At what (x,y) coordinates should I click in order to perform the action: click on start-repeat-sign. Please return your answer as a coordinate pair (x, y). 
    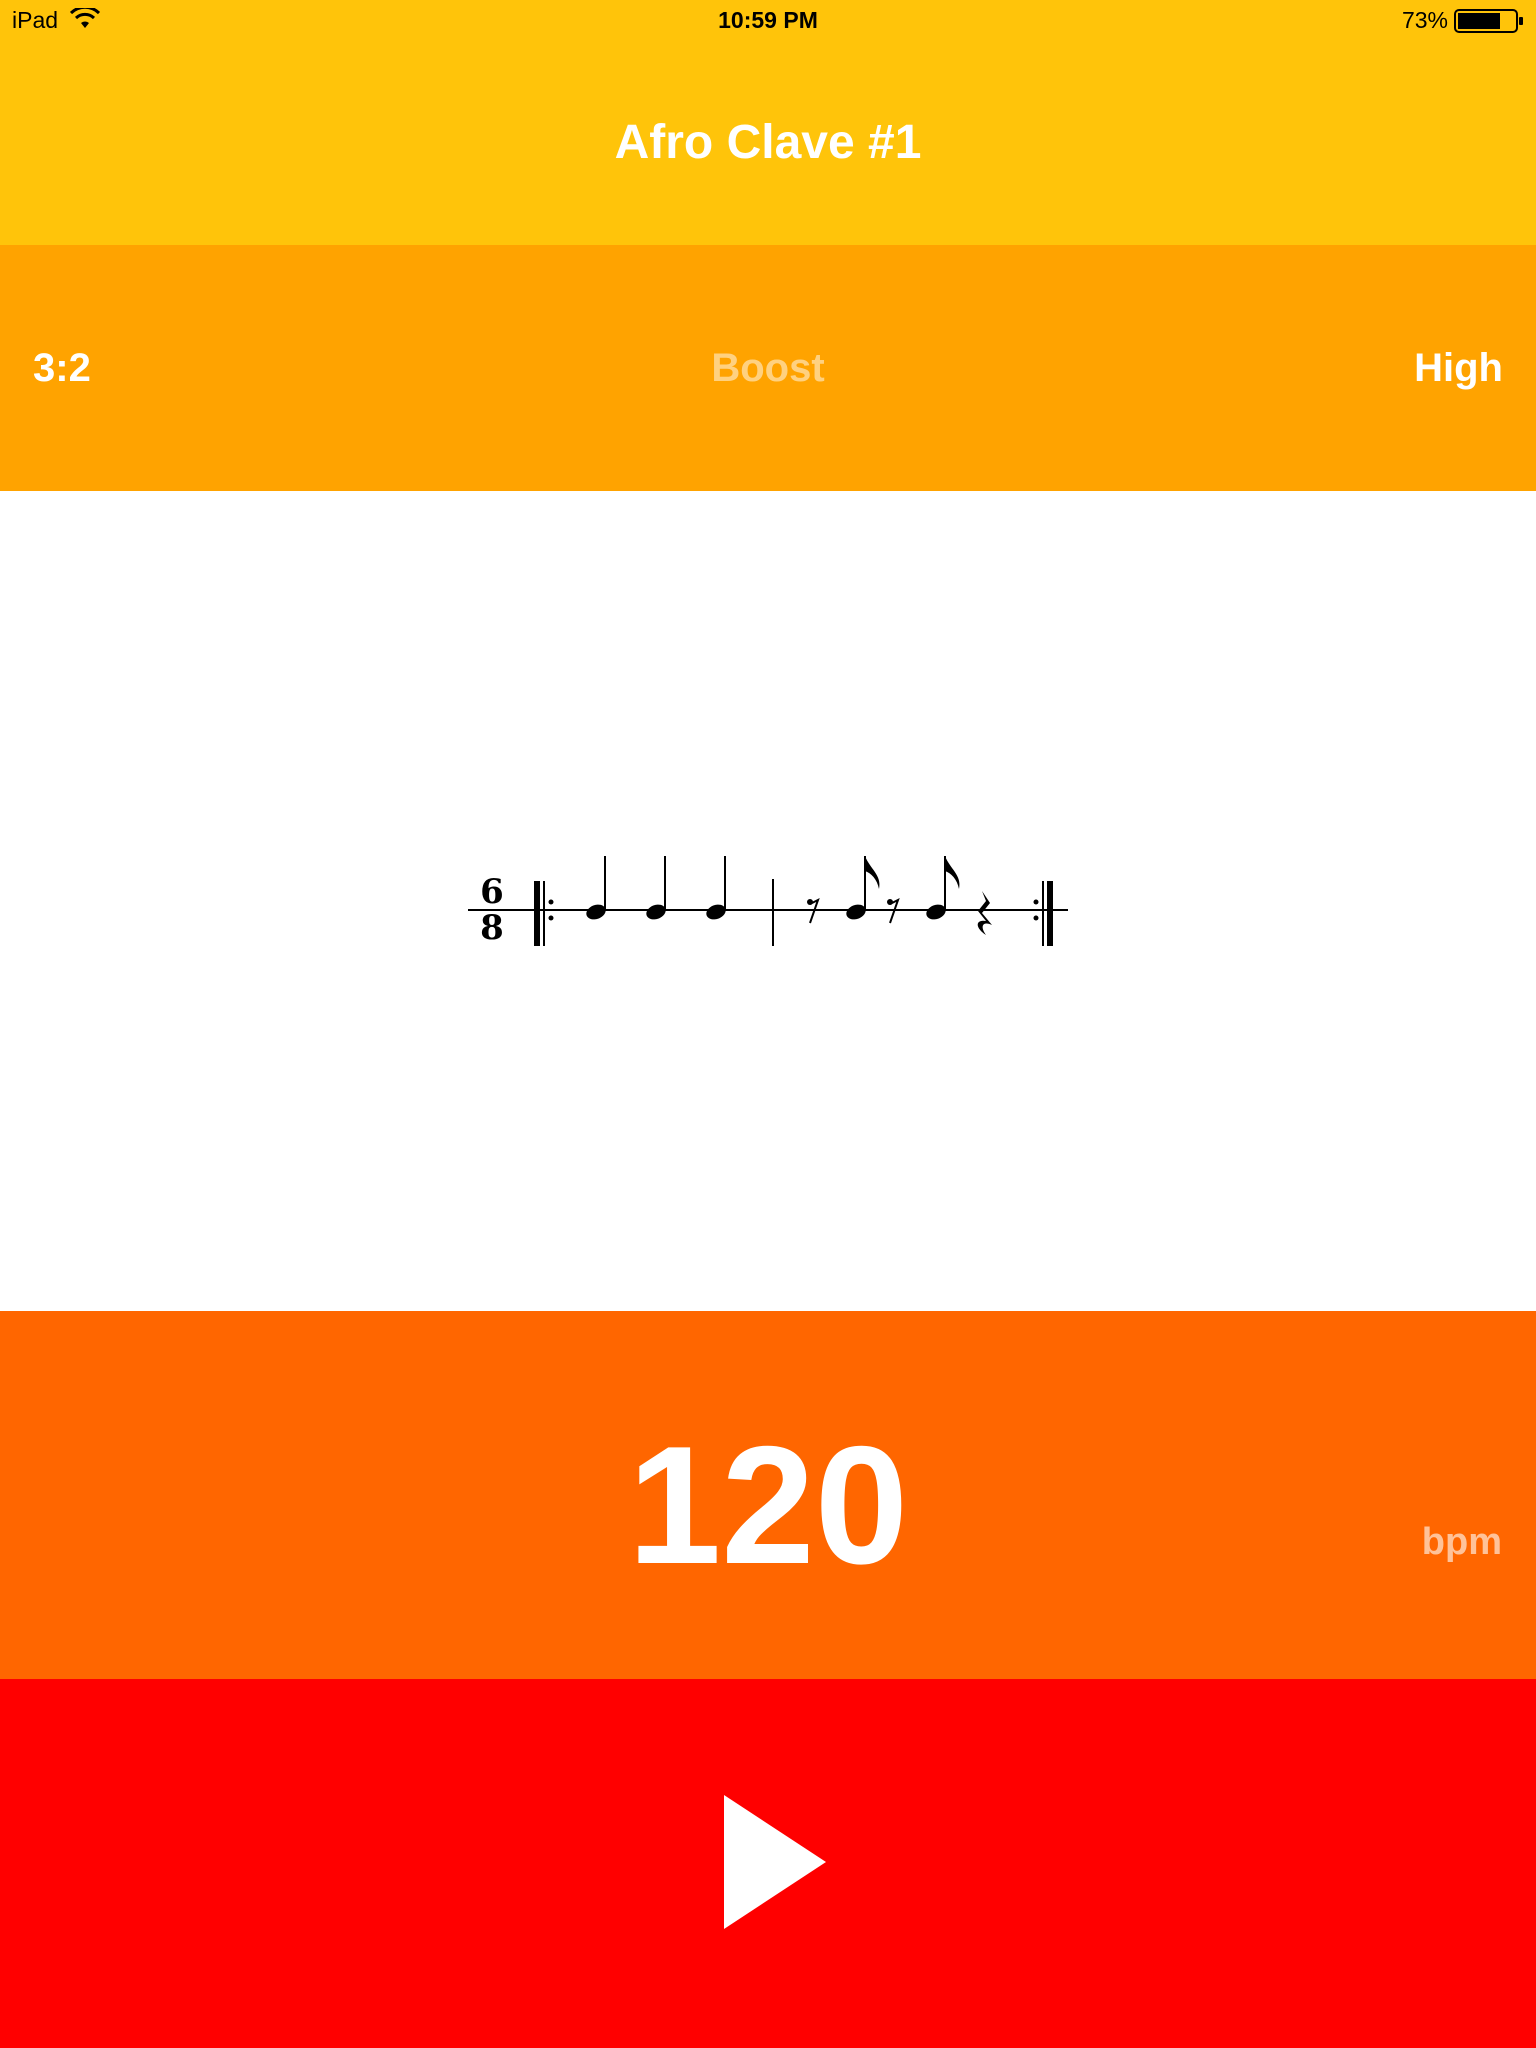
    Looking at the image, I should click on (544, 913).